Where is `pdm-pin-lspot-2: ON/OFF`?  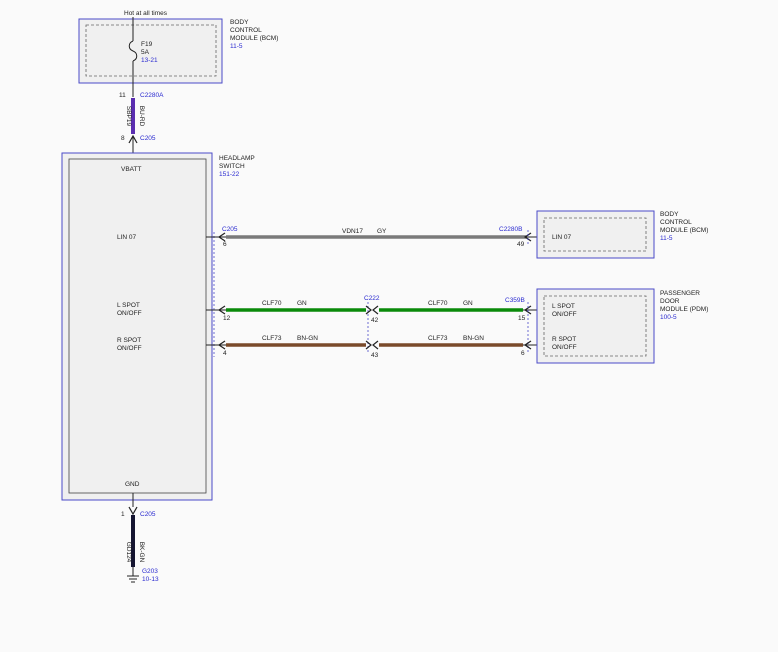
pdm-pin-lspot-2: ON/OFF is located at coordinates (564, 314).